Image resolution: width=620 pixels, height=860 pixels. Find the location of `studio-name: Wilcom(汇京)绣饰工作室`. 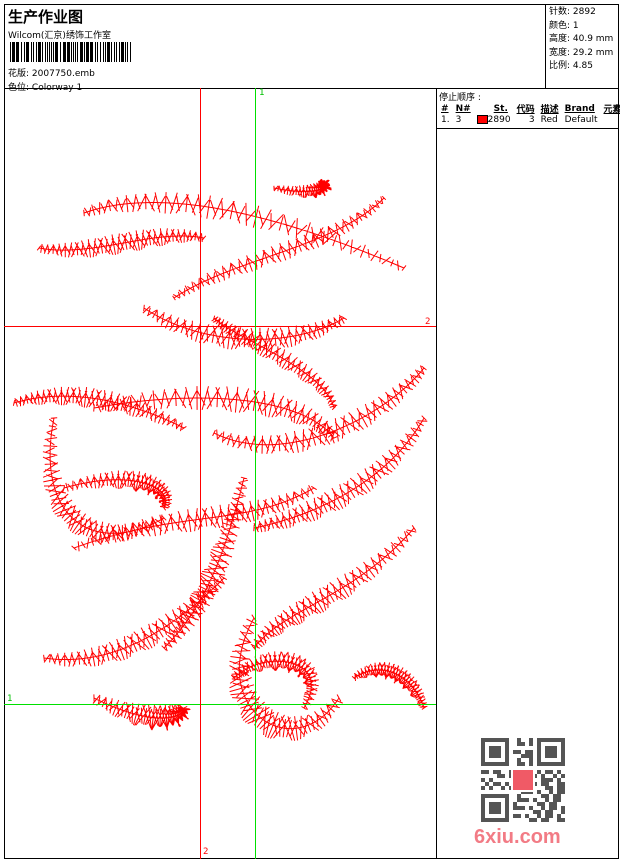

studio-name: Wilcom(汇京)绣饰工作室 is located at coordinates (59, 36).